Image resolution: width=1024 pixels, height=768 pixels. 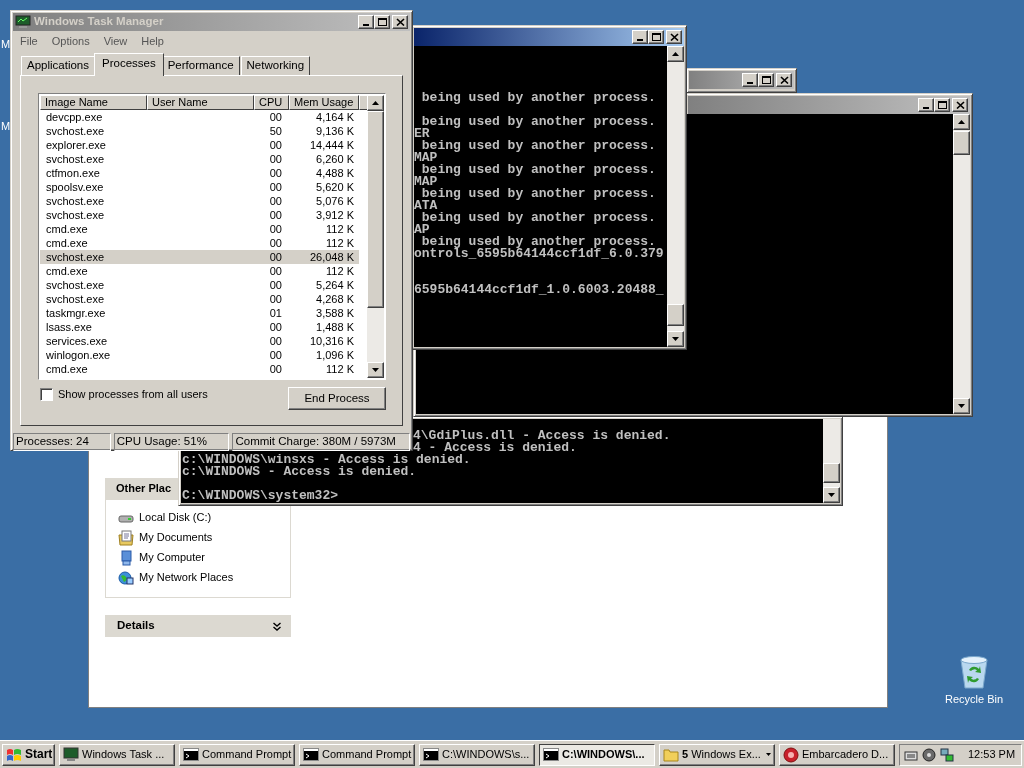 What do you see at coordinates (198, 558) in the screenshot?
I see `sidebar-item: My Computer` at bounding box center [198, 558].